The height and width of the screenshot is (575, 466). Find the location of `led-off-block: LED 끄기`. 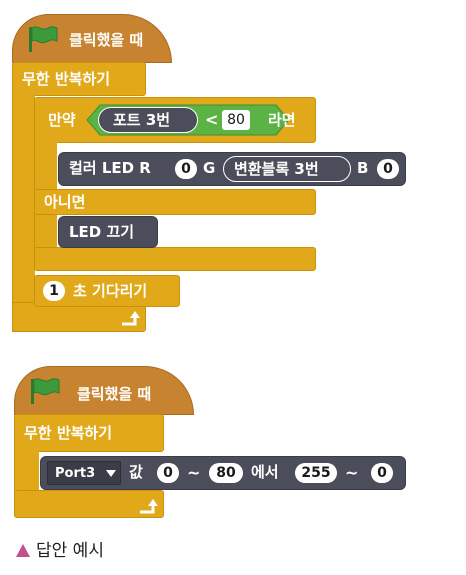

led-off-block: LED 끄기 is located at coordinates (108, 232).